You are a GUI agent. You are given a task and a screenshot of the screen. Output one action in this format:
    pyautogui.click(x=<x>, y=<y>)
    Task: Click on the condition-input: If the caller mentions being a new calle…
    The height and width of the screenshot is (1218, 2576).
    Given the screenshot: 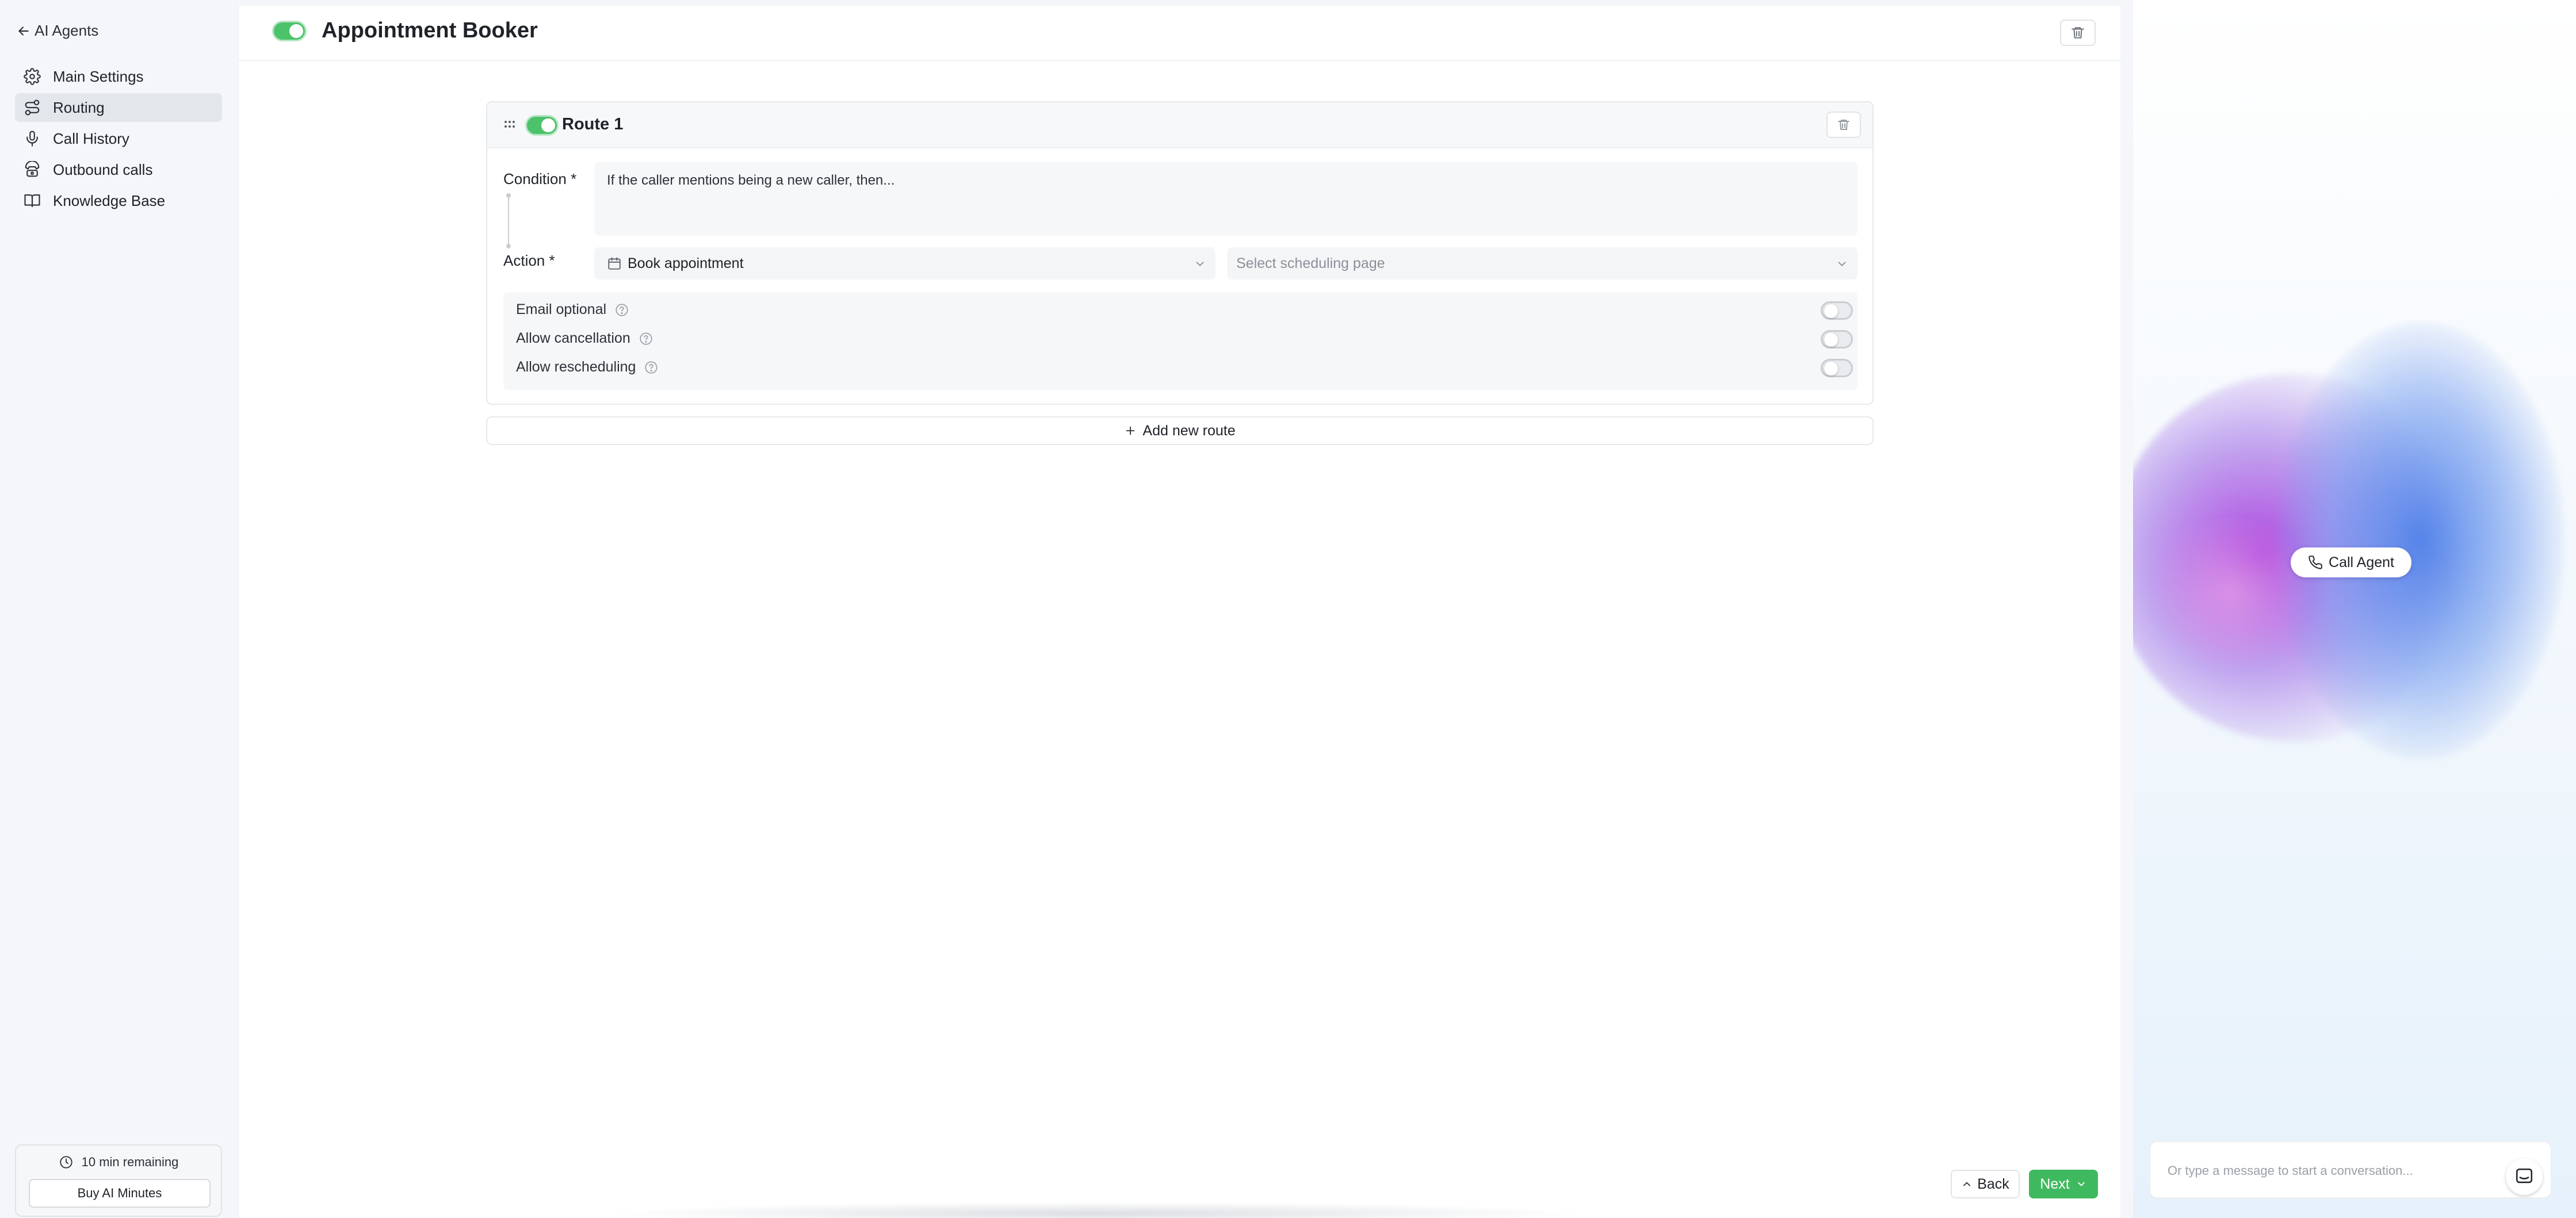 What is the action you would take?
    pyautogui.click(x=1226, y=199)
    